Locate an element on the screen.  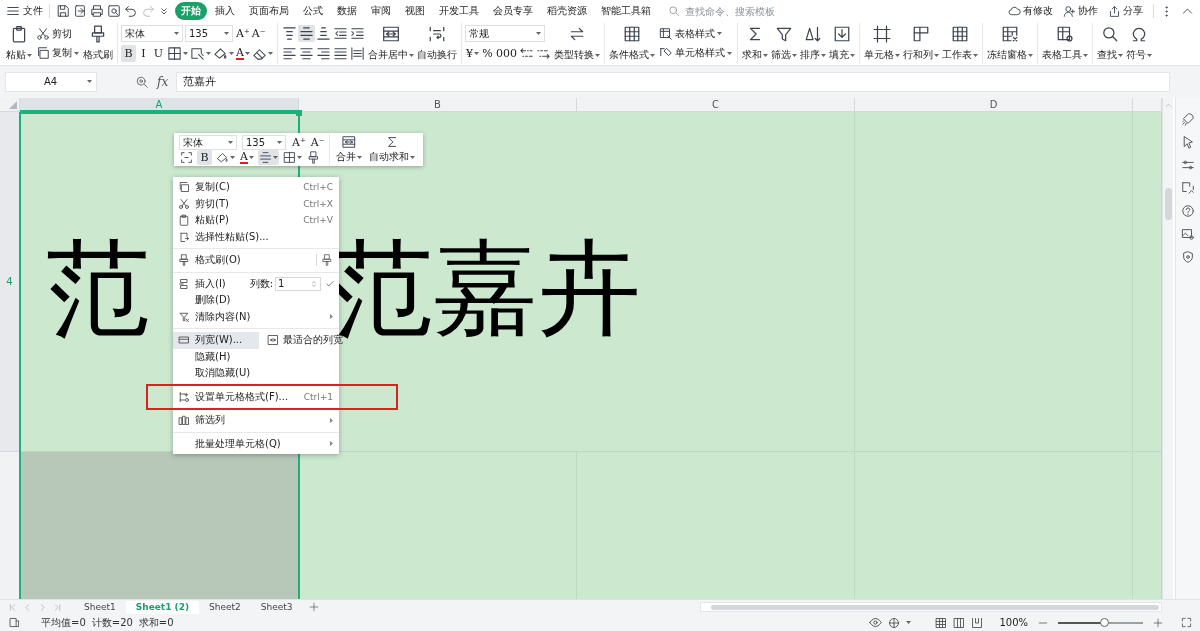
ribbon-button: 剪切 is located at coordinates (57, 34).